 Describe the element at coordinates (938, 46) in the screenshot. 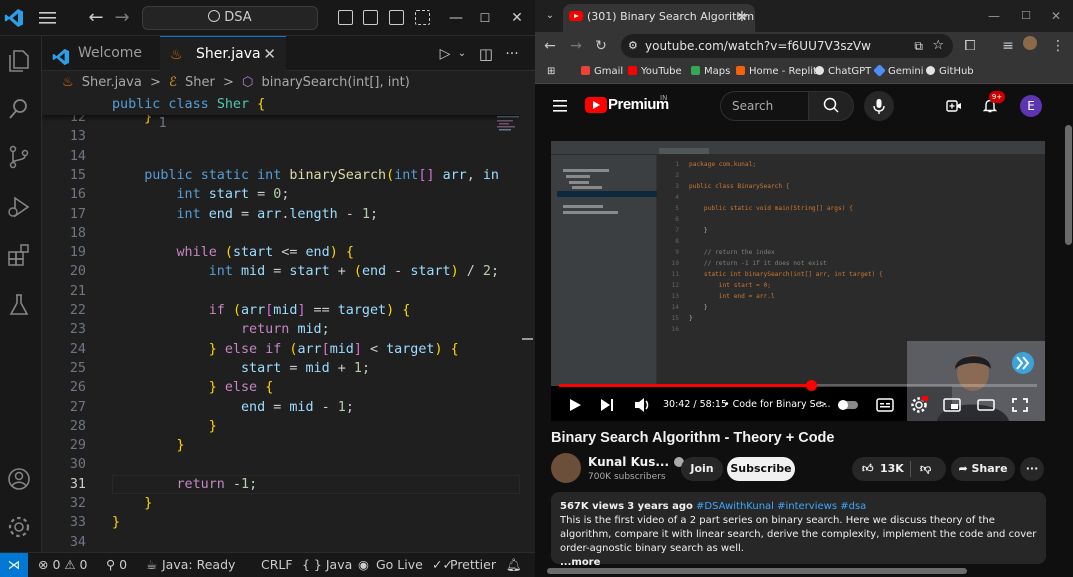

I see `bookmark-star-icon: ☆` at that location.